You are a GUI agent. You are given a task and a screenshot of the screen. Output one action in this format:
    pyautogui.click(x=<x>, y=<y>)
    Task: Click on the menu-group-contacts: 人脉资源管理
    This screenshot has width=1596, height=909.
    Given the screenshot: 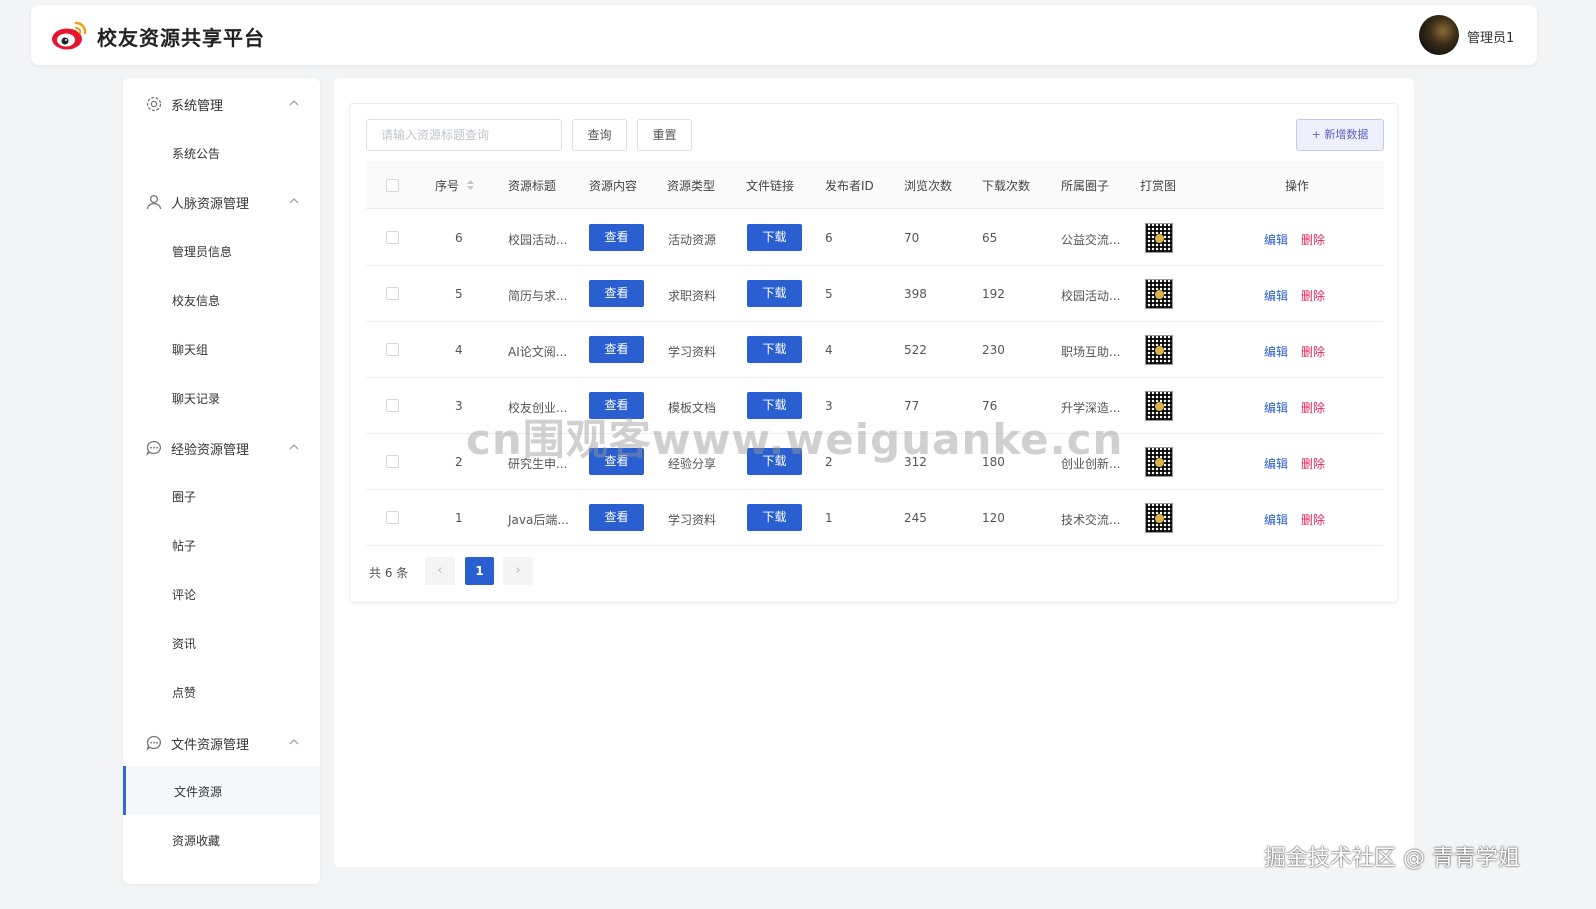 What is the action you would take?
    pyautogui.click(x=221, y=202)
    